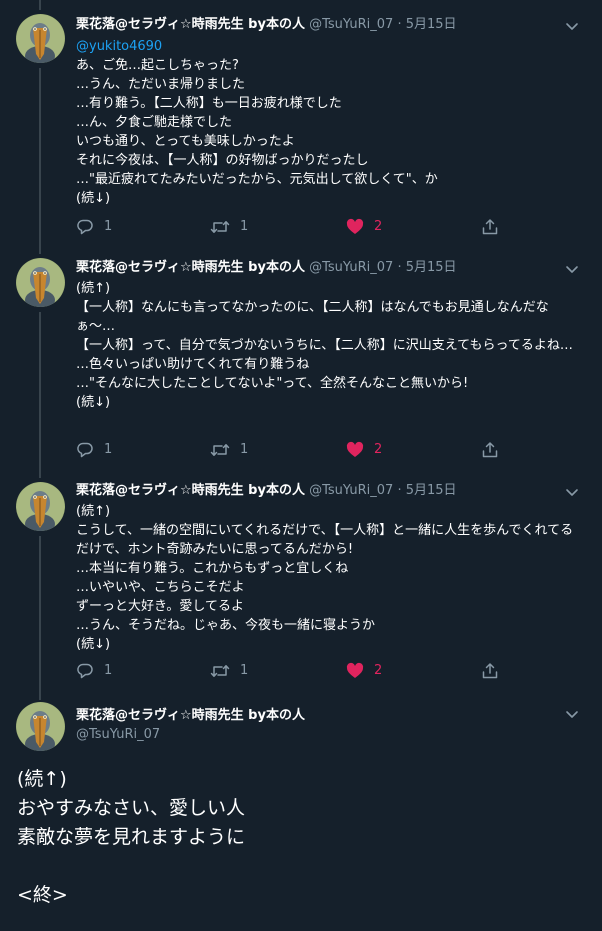 Image resolution: width=602 pixels, height=931 pixels. Describe the element at coordinates (161, 84) in the screenshot. I see `tweet-line: …うん、ただいま帰りました` at that location.